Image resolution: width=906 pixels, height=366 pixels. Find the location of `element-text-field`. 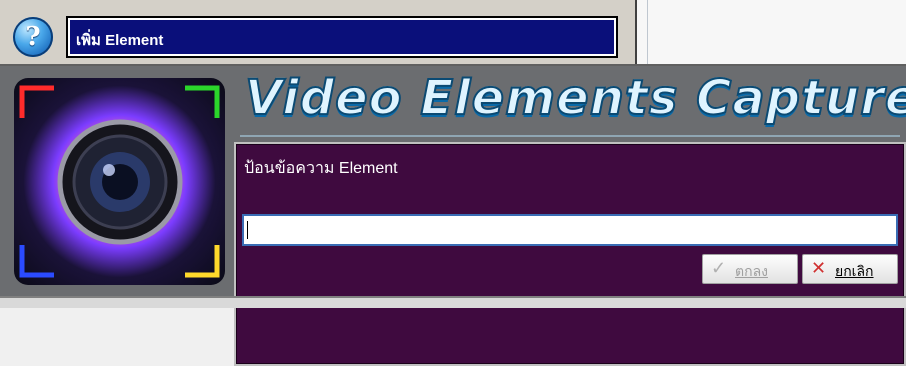

element-text-field is located at coordinates (570, 230).